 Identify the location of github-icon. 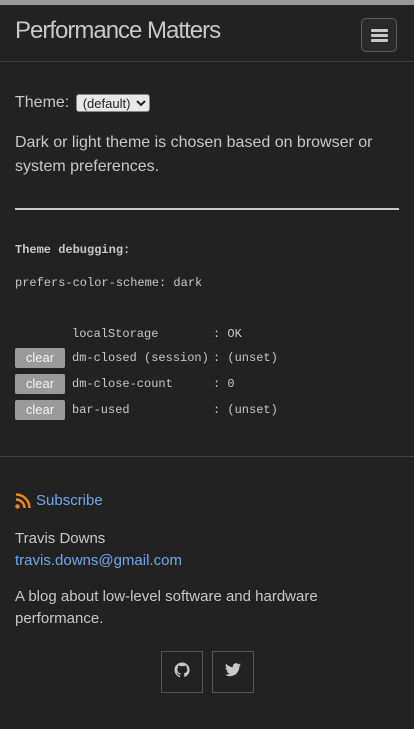
(182, 672).